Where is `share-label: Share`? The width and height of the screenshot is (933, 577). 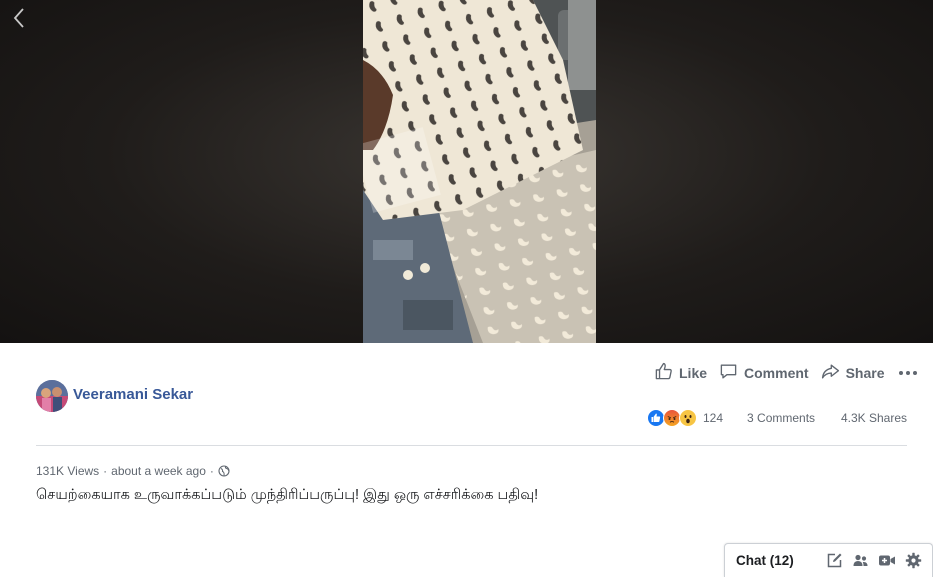
share-label: Share is located at coordinates (865, 373).